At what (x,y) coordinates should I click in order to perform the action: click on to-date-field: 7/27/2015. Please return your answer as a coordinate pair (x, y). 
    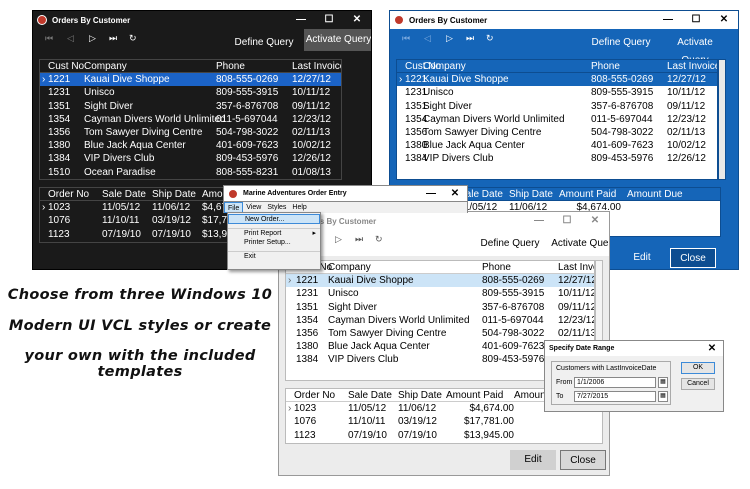
    Looking at the image, I should click on (615, 396).